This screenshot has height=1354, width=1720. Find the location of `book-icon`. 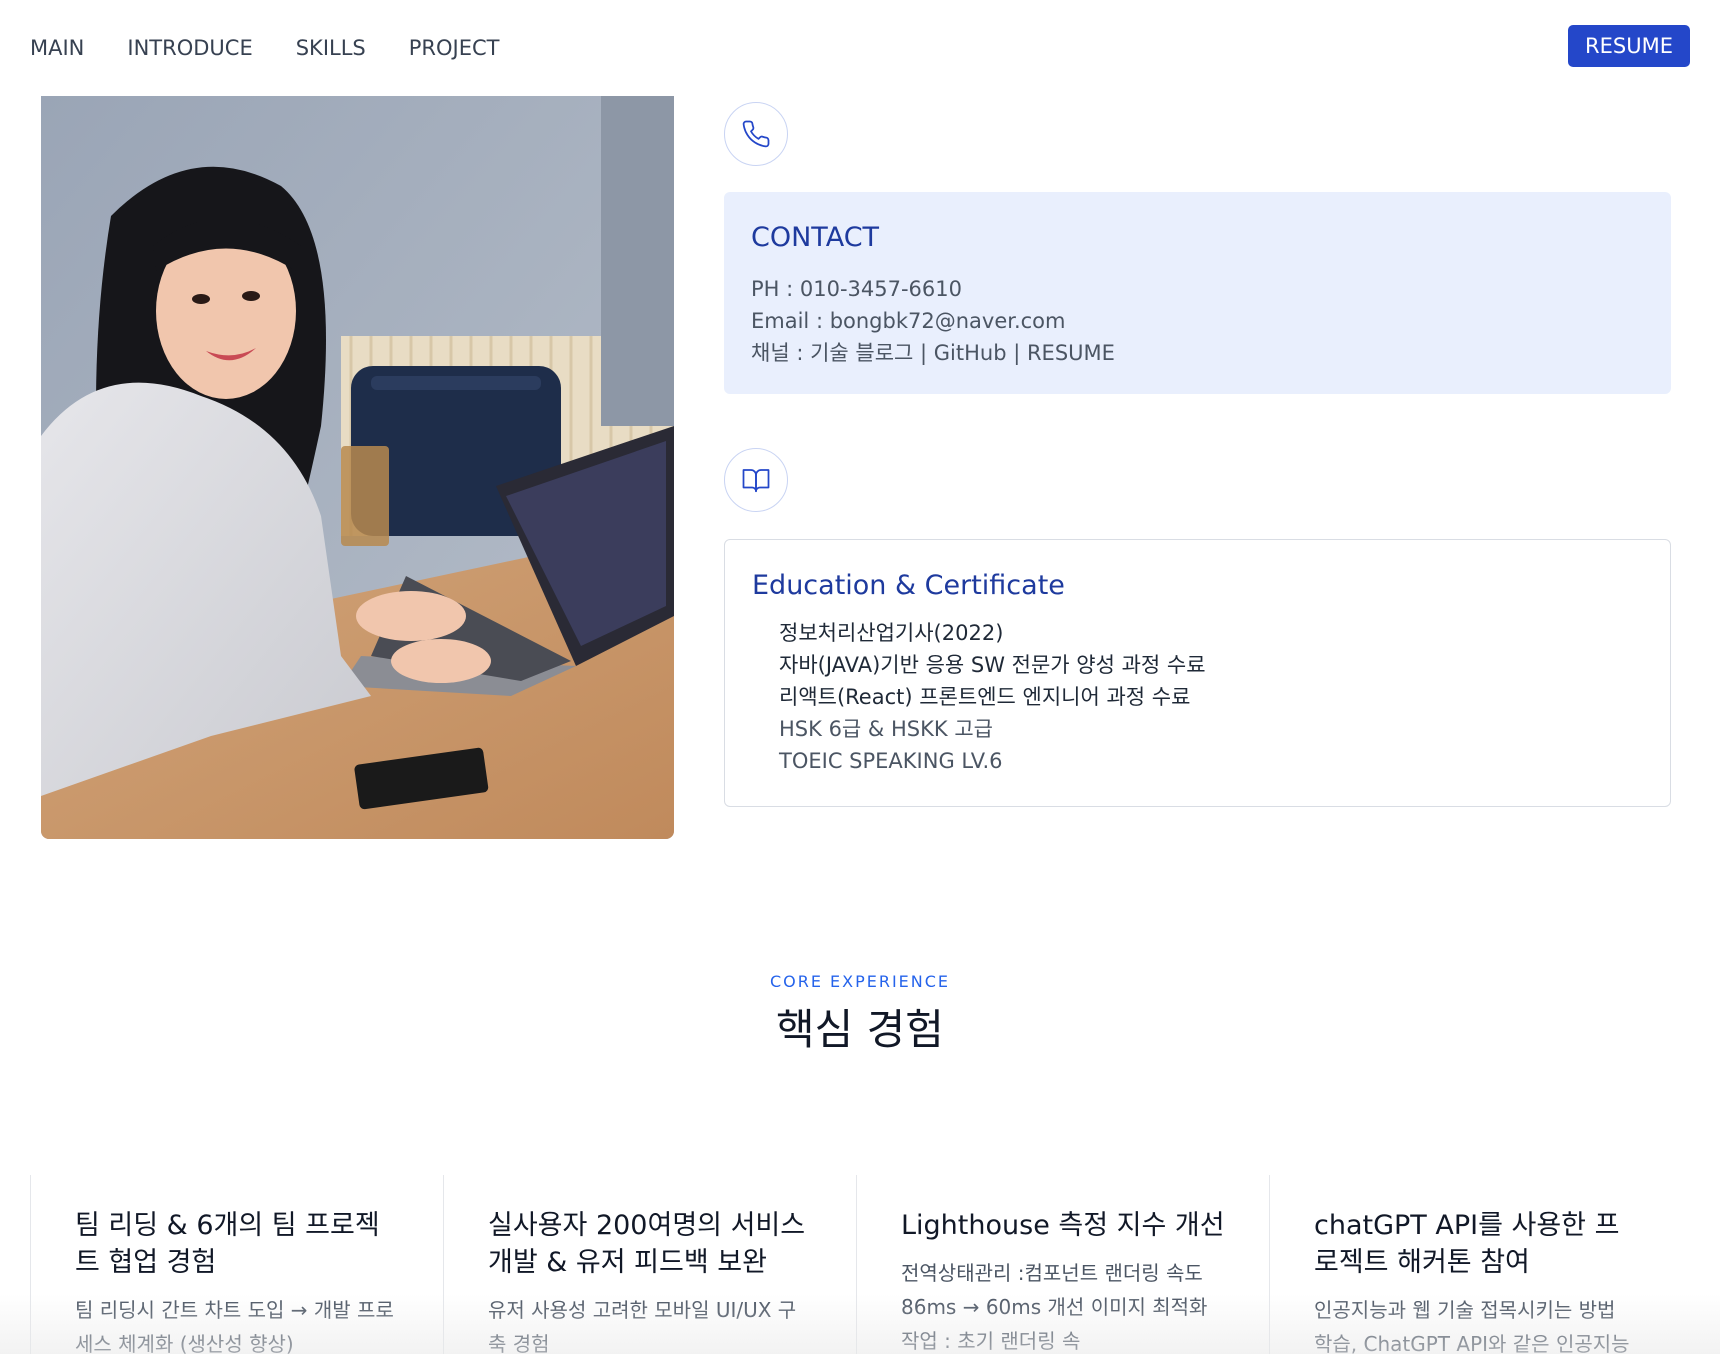

book-icon is located at coordinates (756, 480).